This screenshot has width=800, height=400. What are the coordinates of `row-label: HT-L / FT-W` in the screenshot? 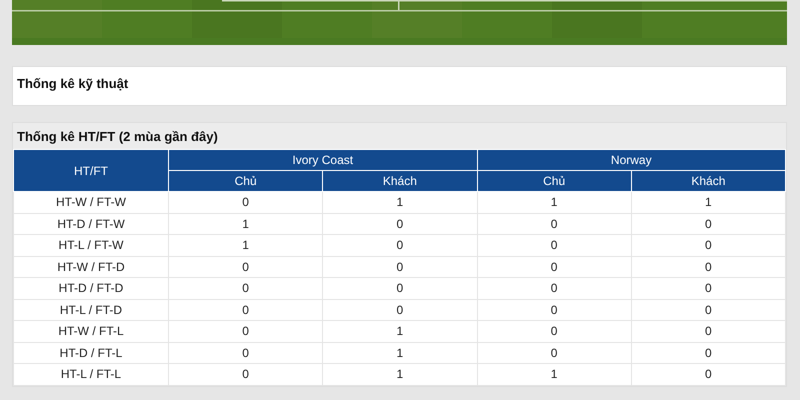 It's located at (91, 245).